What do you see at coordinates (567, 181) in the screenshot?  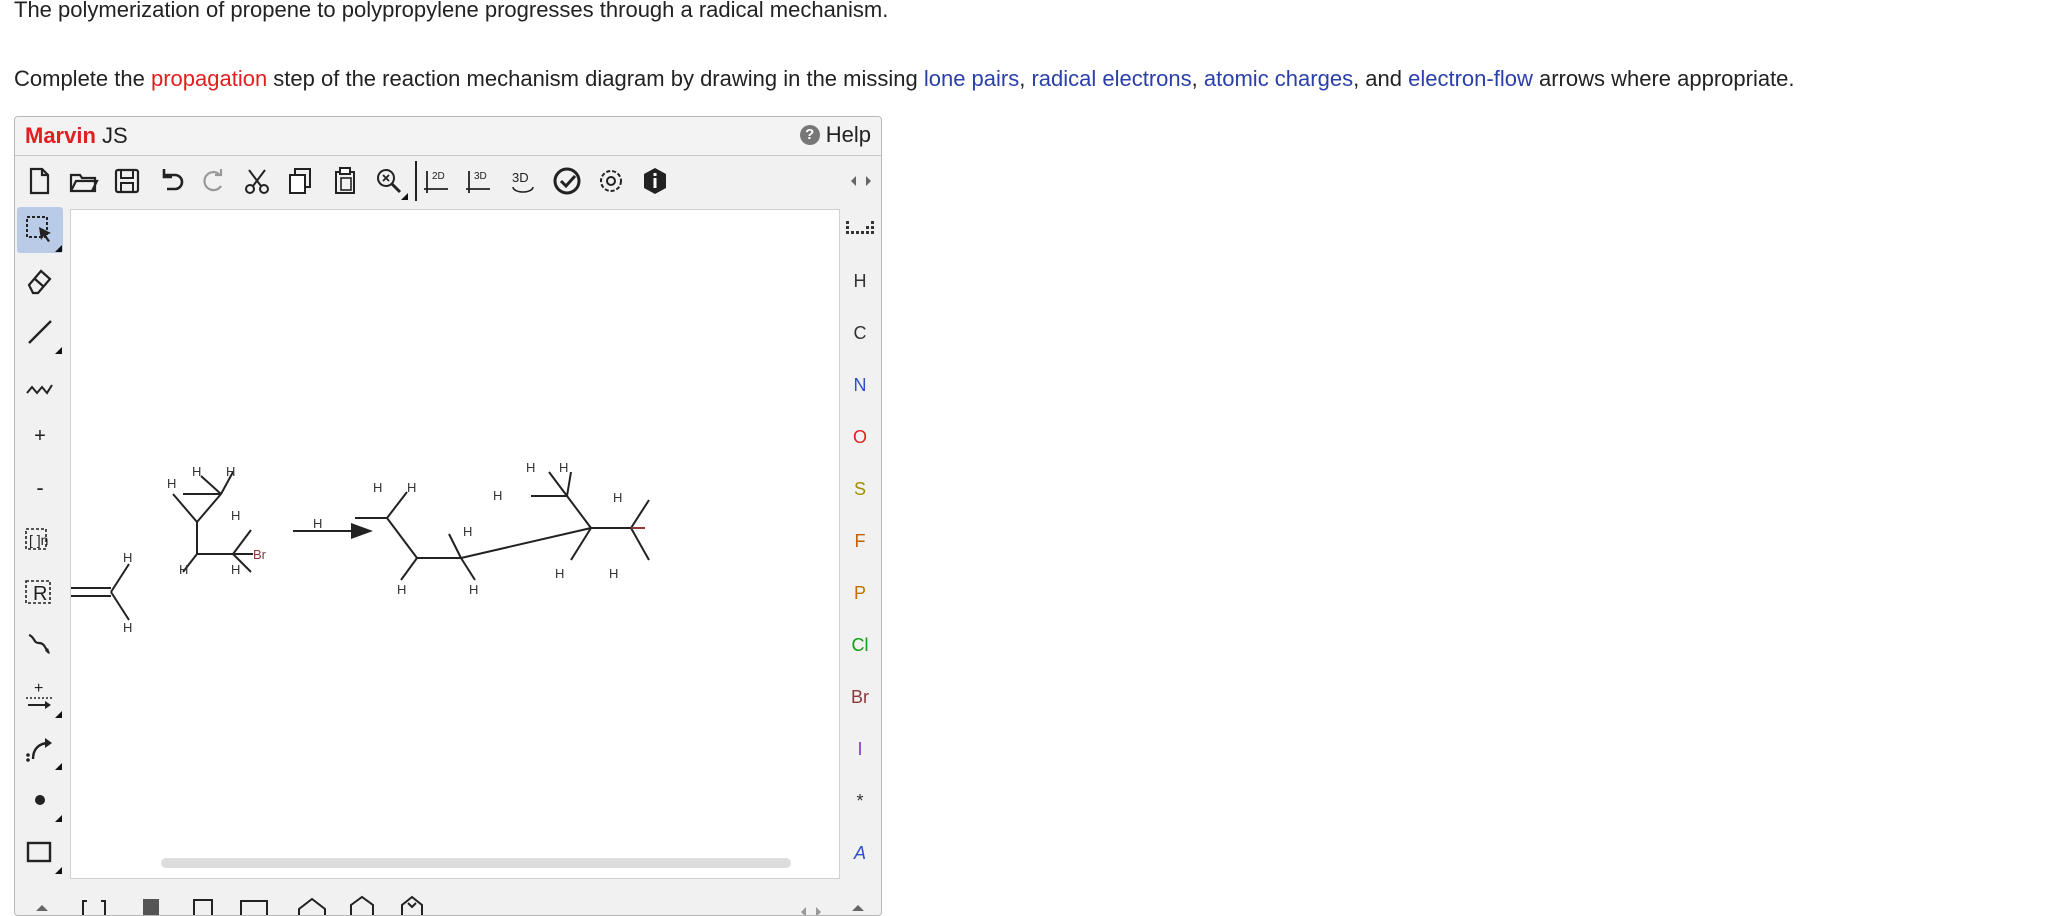 I see `check-structure-button` at bounding box center [567, 181].